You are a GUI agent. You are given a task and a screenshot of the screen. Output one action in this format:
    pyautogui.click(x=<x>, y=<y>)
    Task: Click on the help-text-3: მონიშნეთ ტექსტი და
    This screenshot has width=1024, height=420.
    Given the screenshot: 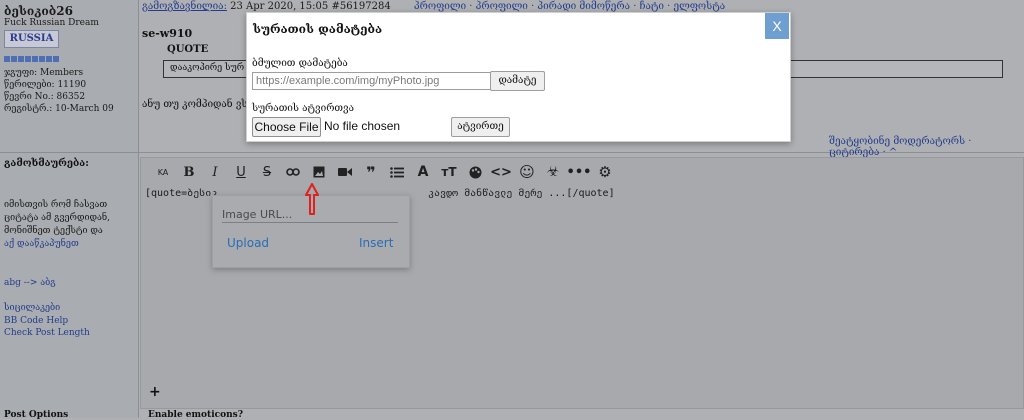 What is the action you would take?
    pyautogui.click(x=53, y=231)
    